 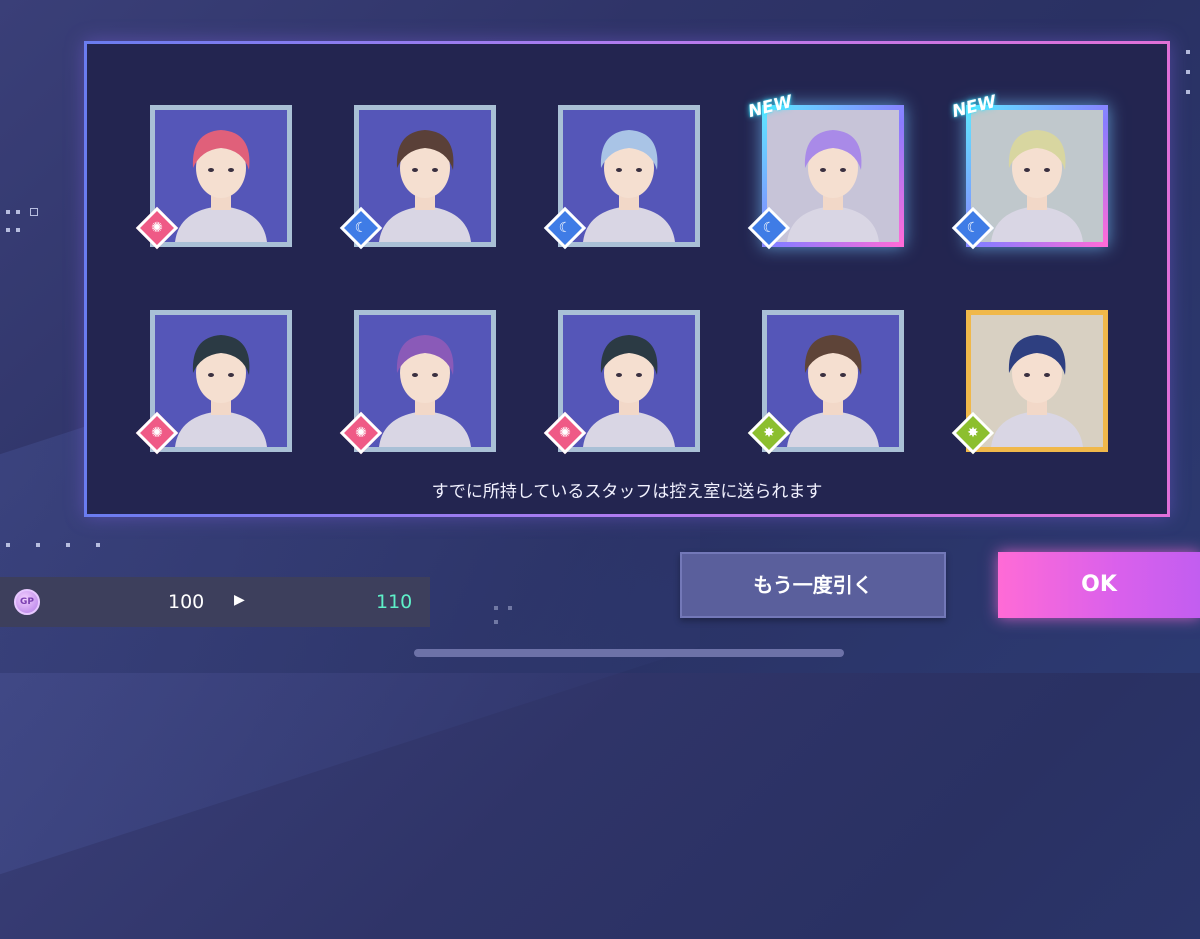 What do you see at coordinates (627, 492) in the screenshot?
I see `duplicate-notice: すでに所持しているスタッフは控え室に送られます` at bounding box center [627, 492].